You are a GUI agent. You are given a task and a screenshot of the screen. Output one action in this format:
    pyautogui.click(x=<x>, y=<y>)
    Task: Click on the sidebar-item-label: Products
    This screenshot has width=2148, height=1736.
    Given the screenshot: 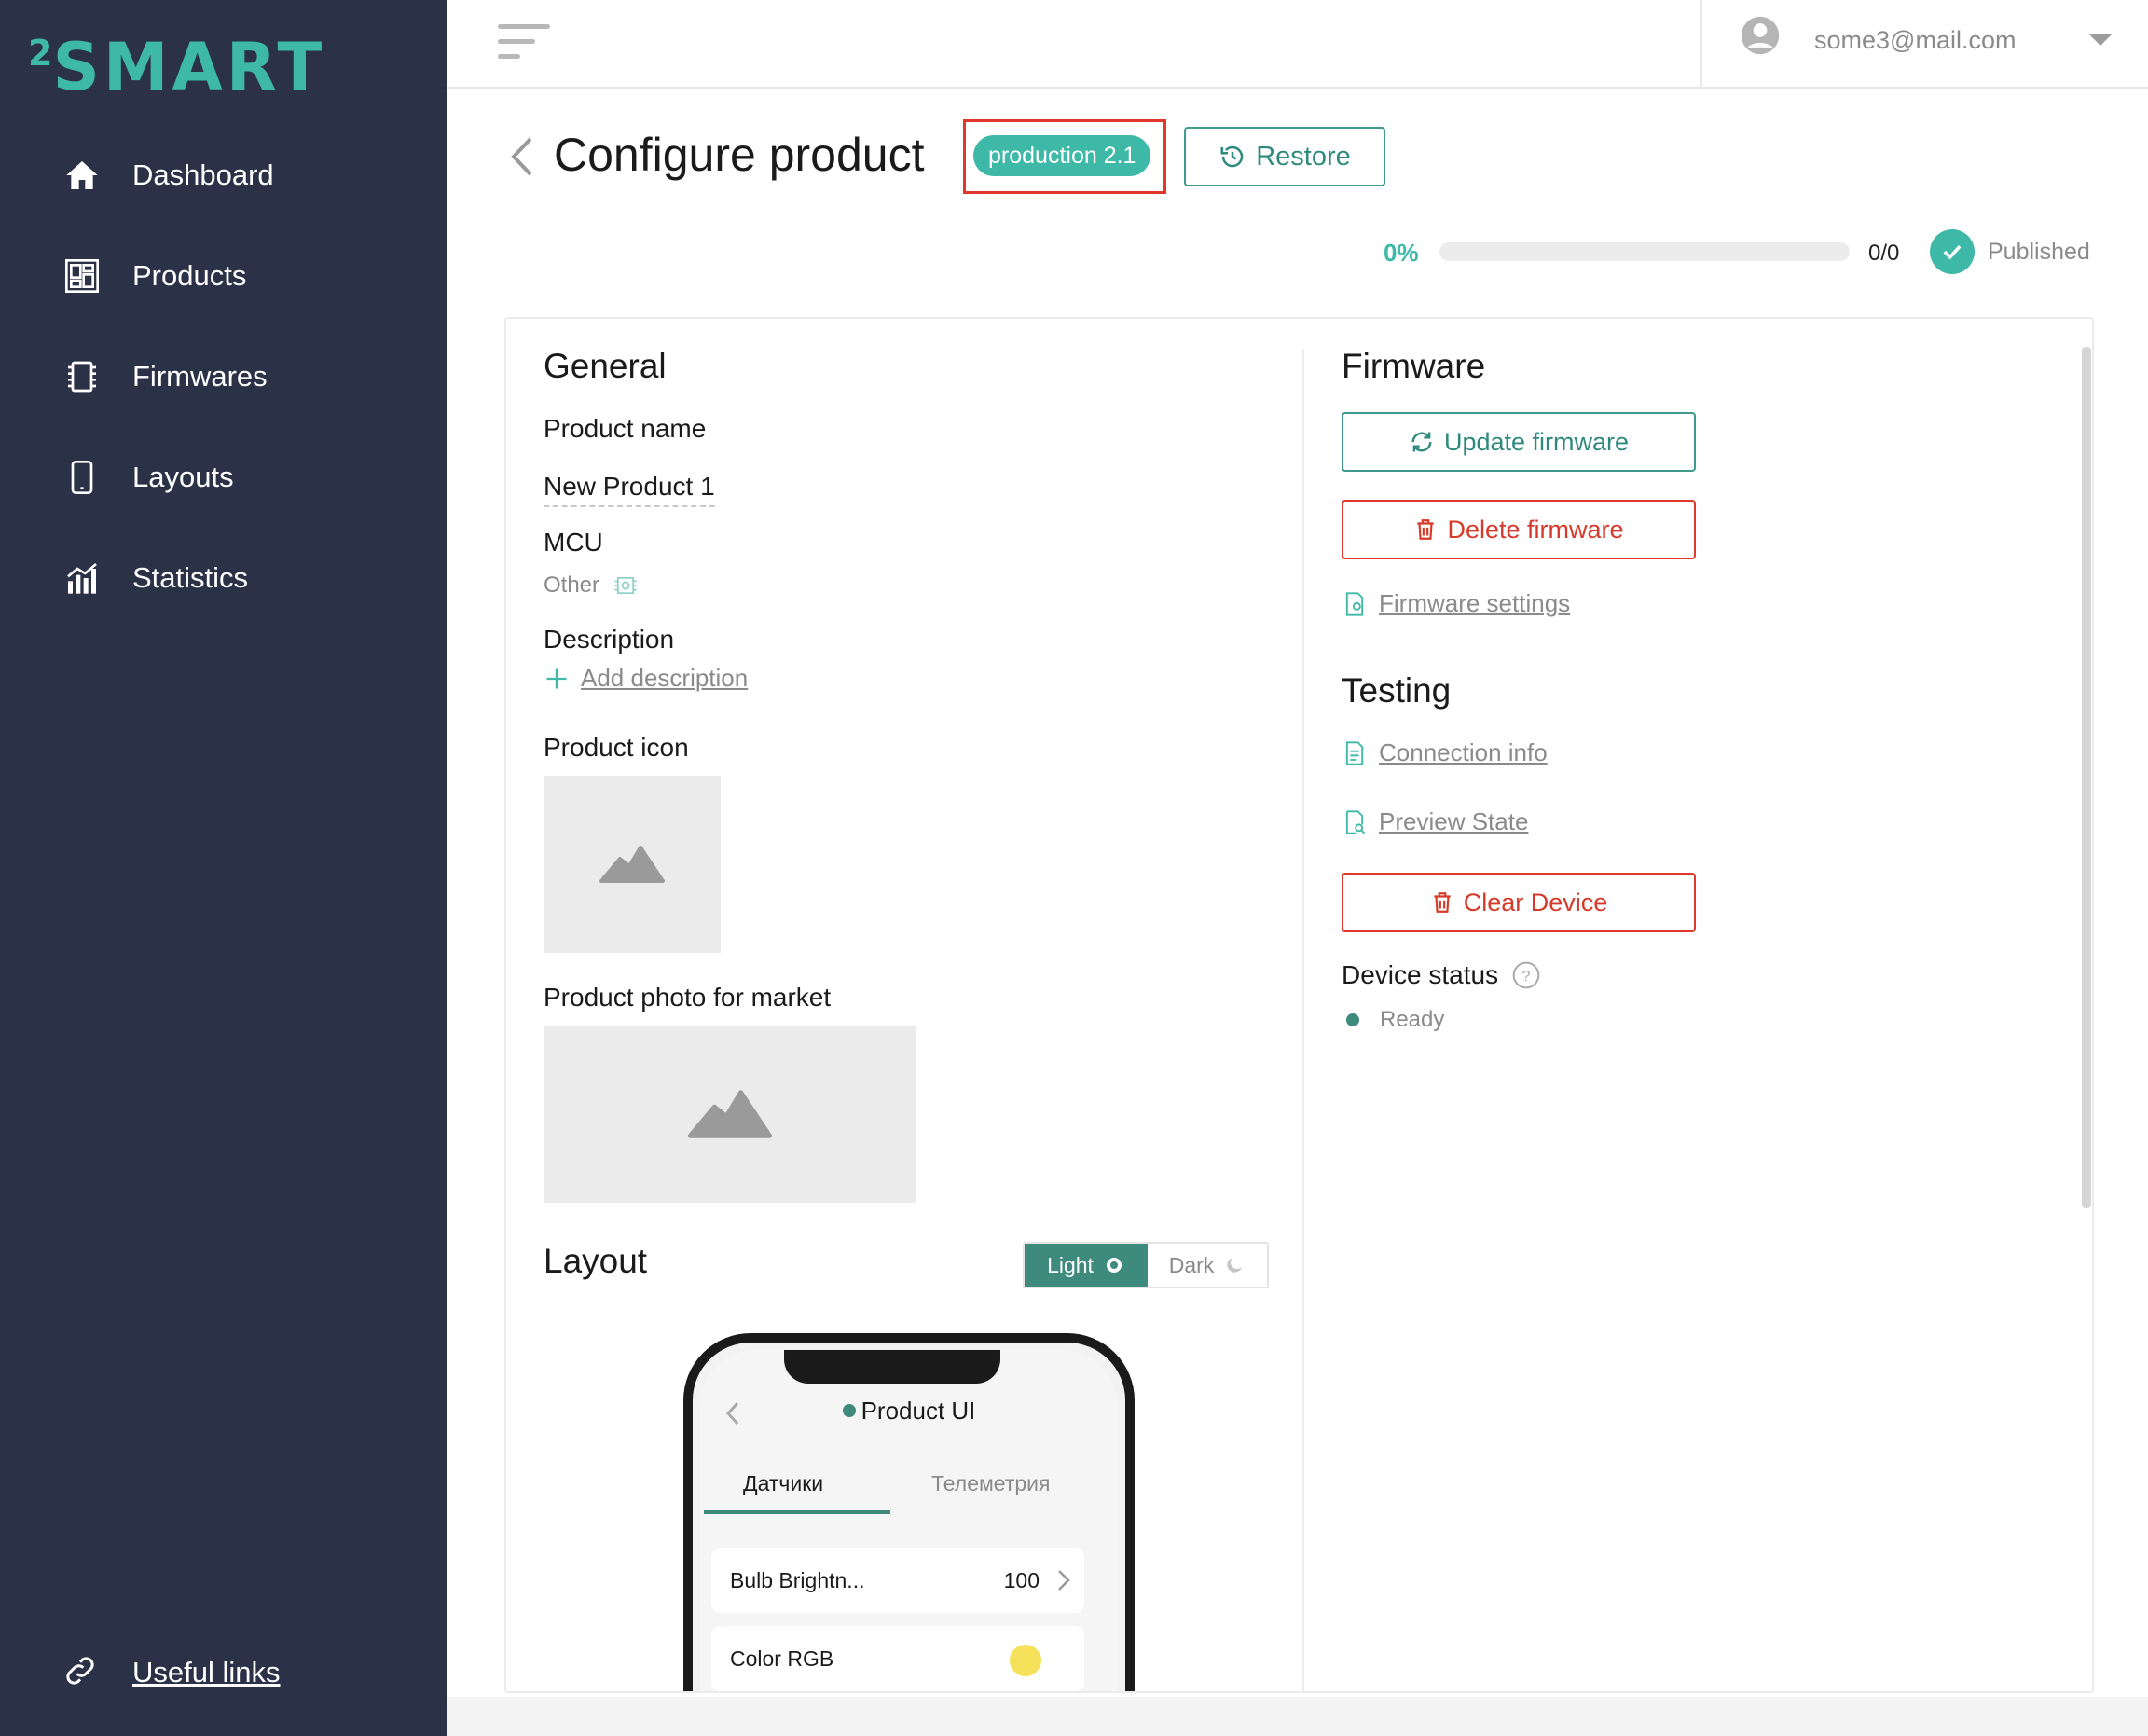 What is the action you would take?
    pyautogui.click(x=189, y=275)
    